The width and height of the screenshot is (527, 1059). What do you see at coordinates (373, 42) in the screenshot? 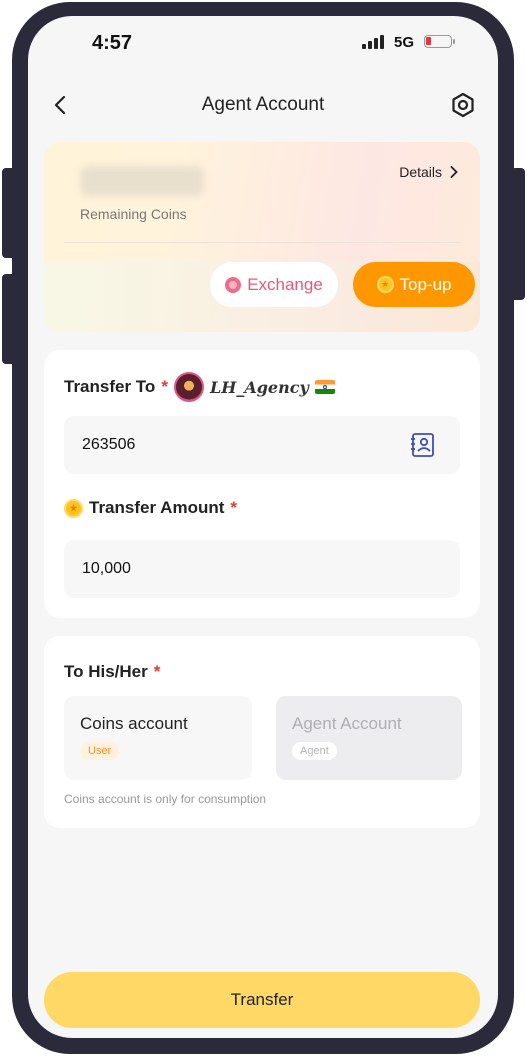
I see `signal-icon` at bounding box center [373, 42].